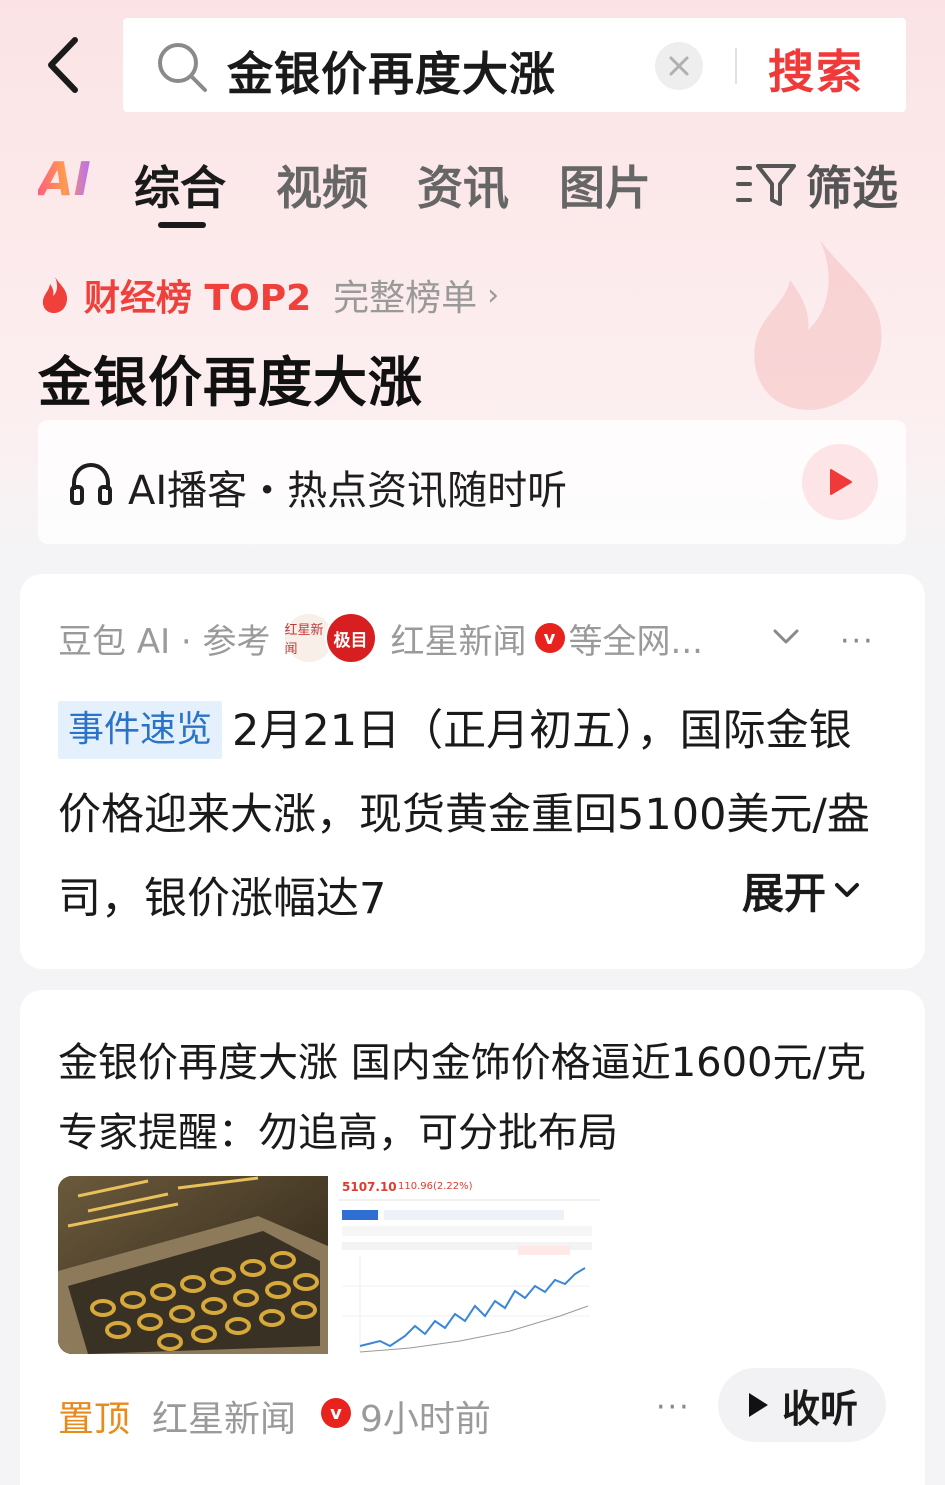 The width and height of the screenshot is (945, 1485). I want to click on source-logo-jimu: 极目, so click(350, 638).